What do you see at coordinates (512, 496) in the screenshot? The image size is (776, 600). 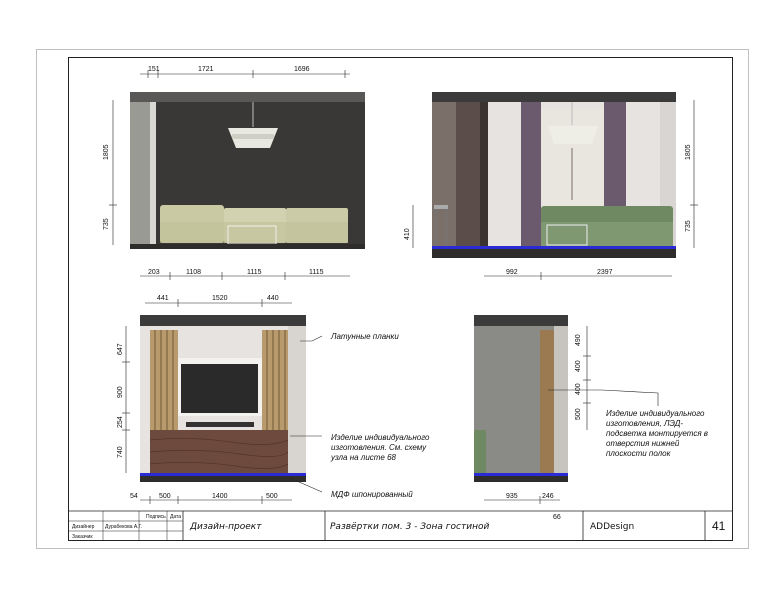 I see `dim-bottom-935: 935` at bounding box center [512, 496].